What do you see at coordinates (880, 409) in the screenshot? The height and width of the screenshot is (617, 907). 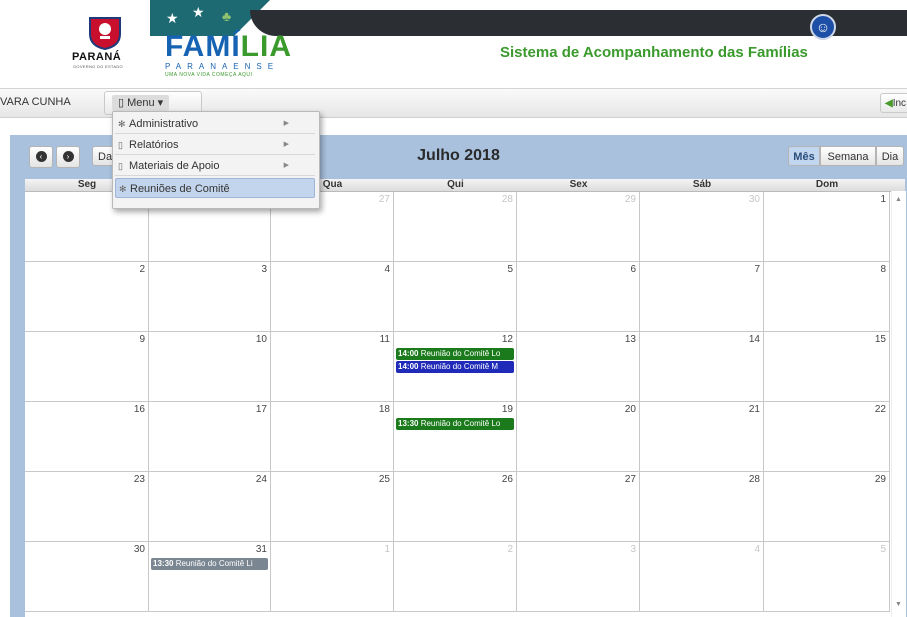 I see `day-number: 22` at bounding box center [880, 409].